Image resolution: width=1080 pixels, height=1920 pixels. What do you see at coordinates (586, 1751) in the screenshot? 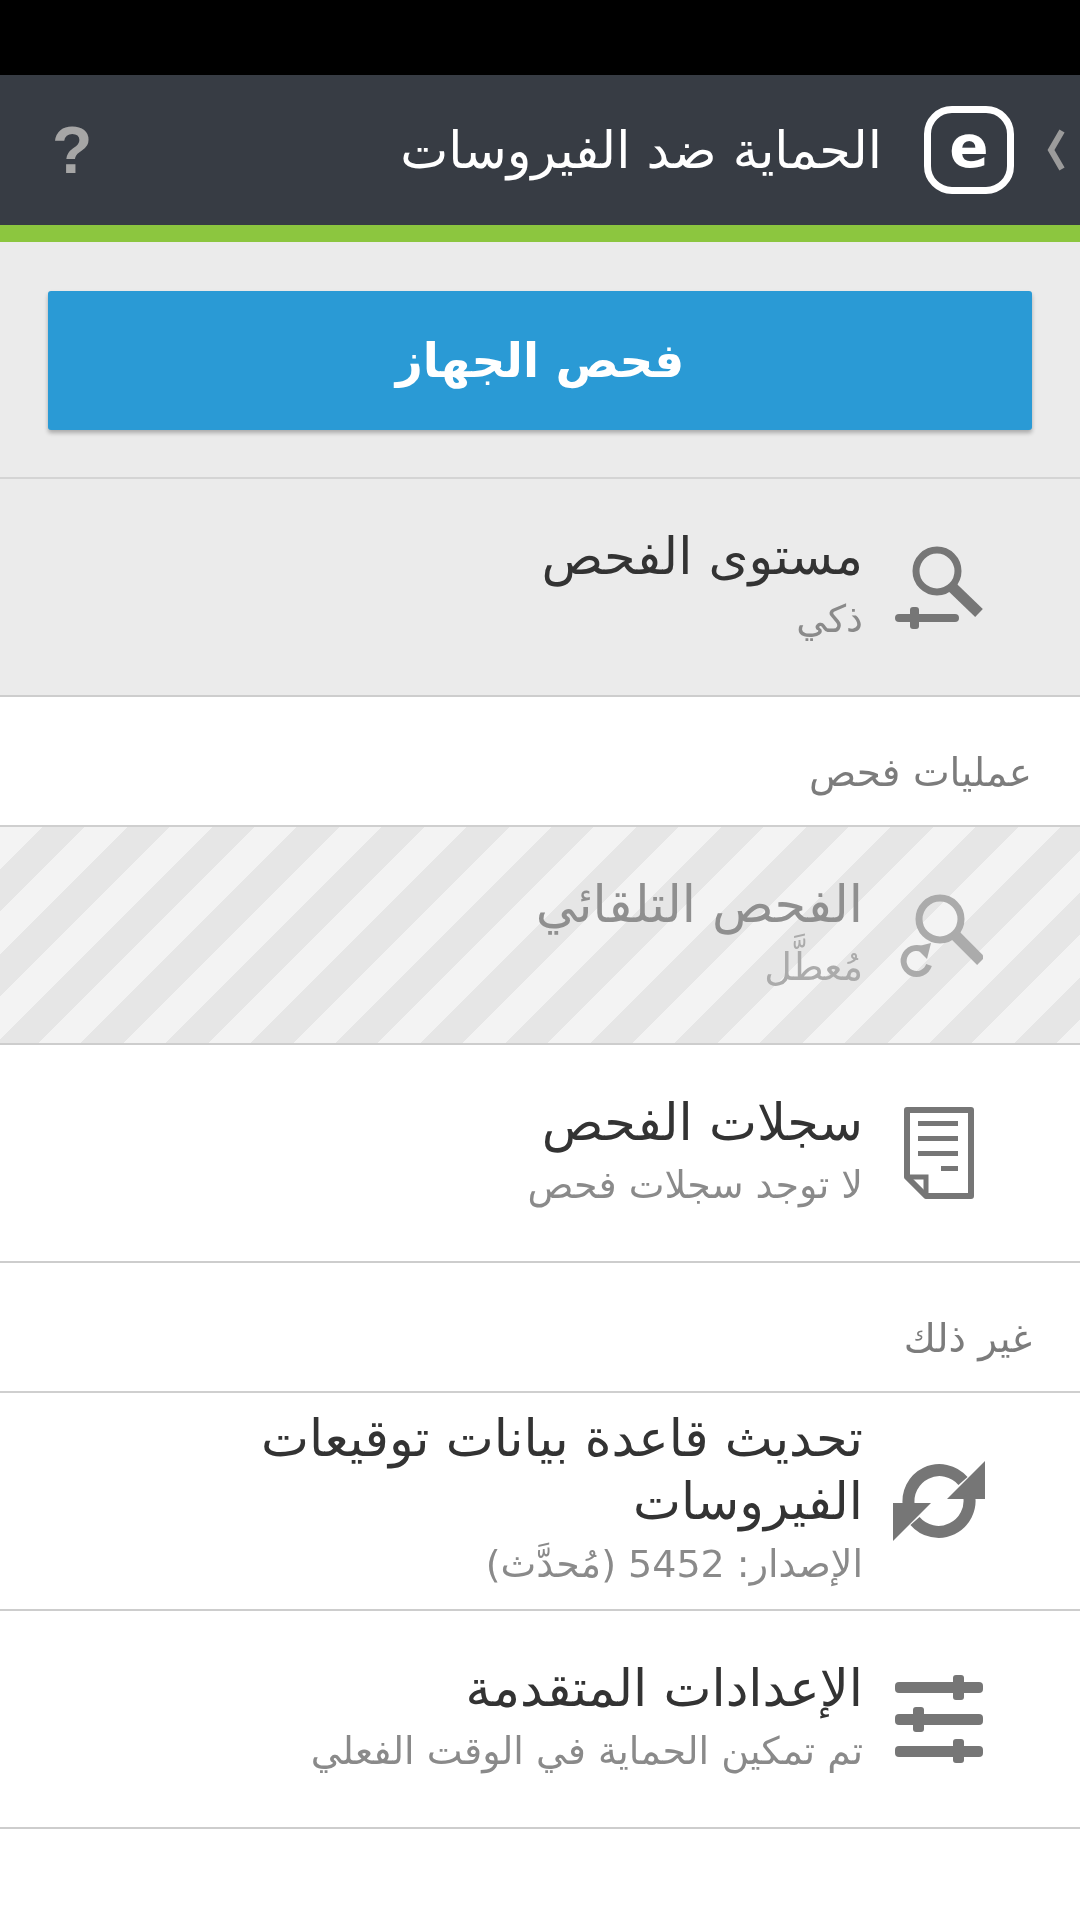
I see `item-subtitle: تم تمكين الحماية في الوقت الفعلي` at bounding box center [586, 1751].